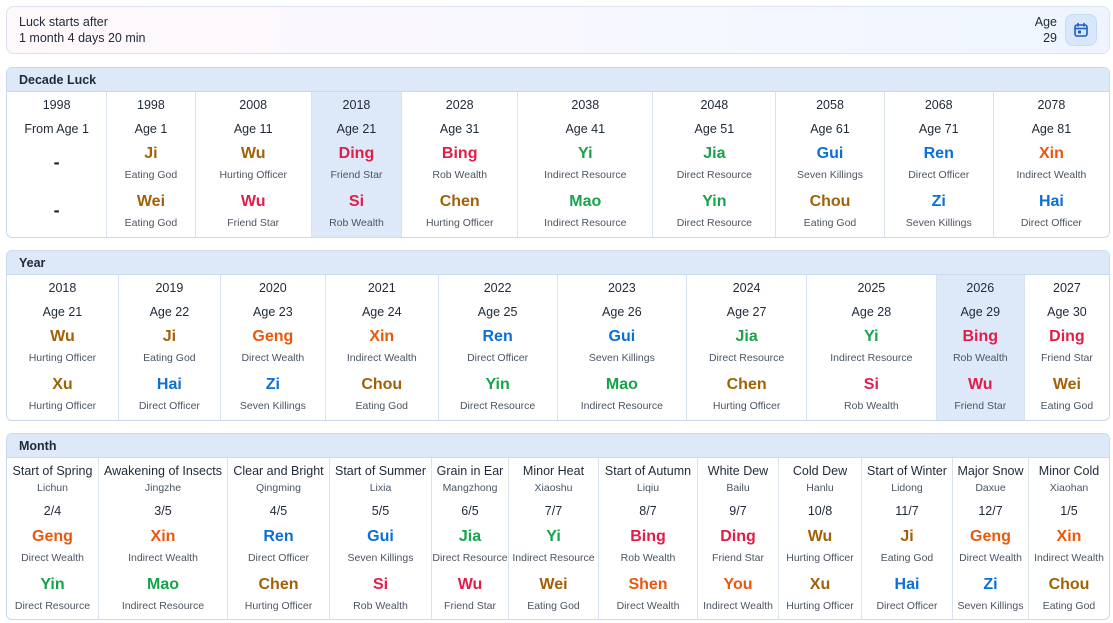 The image size is (1113, 623). Describe the element at coordinates (381, 312) in the screenshot. I see `pillar-age: Age 24` at that location.